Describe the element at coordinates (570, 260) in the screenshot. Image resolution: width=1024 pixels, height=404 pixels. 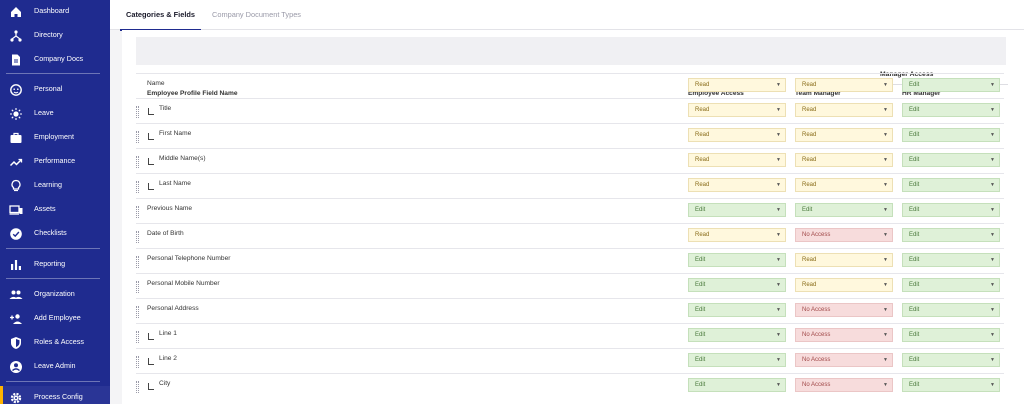
I see `table-row: Personal Telephone Number Edit ▼ Read ▼ Edit ▼` at that location.